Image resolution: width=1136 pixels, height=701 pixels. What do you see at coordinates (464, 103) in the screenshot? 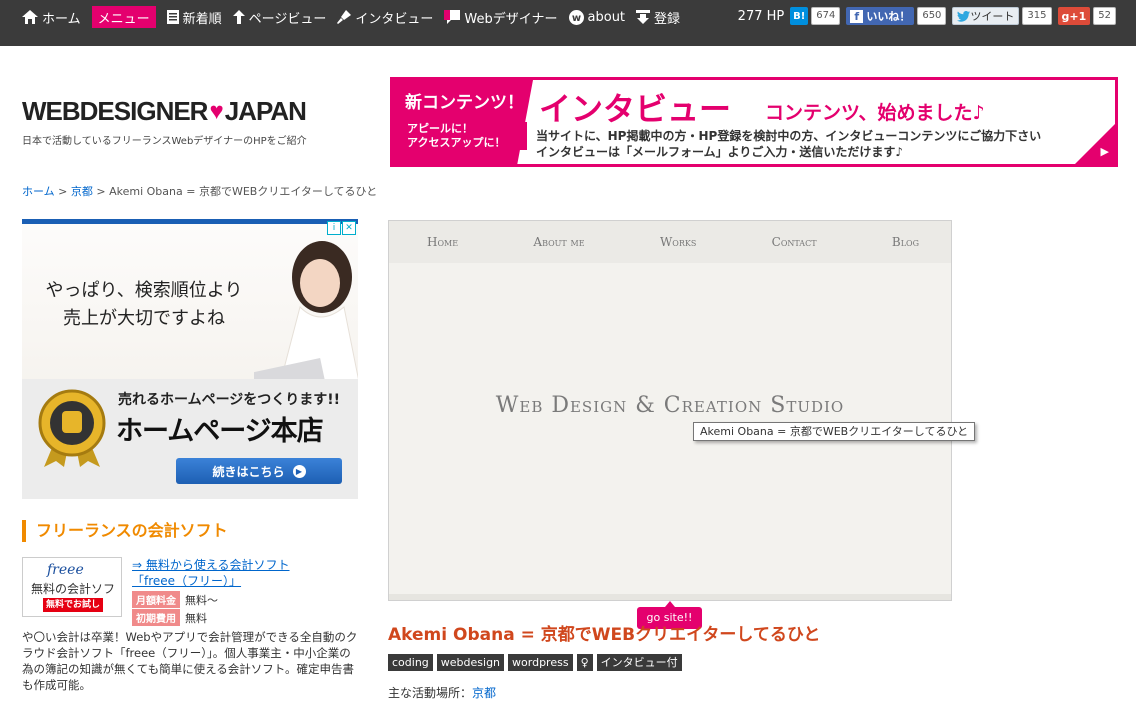
I see `banner-new-label: 新コンテンツ！` at bounding box center [464, 103].